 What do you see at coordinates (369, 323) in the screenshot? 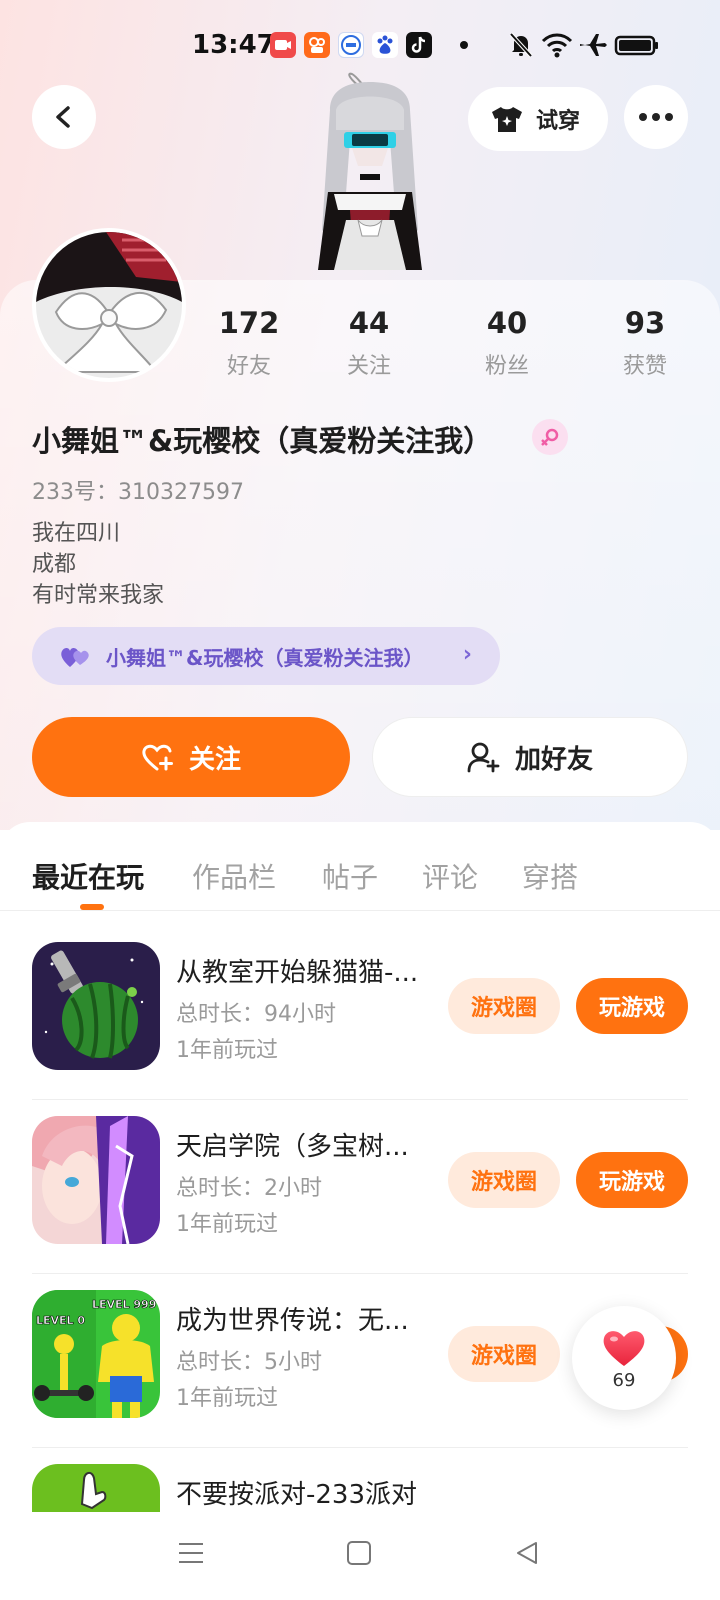
I see `stat-following-value: 44` at bounding box center [369, 323].